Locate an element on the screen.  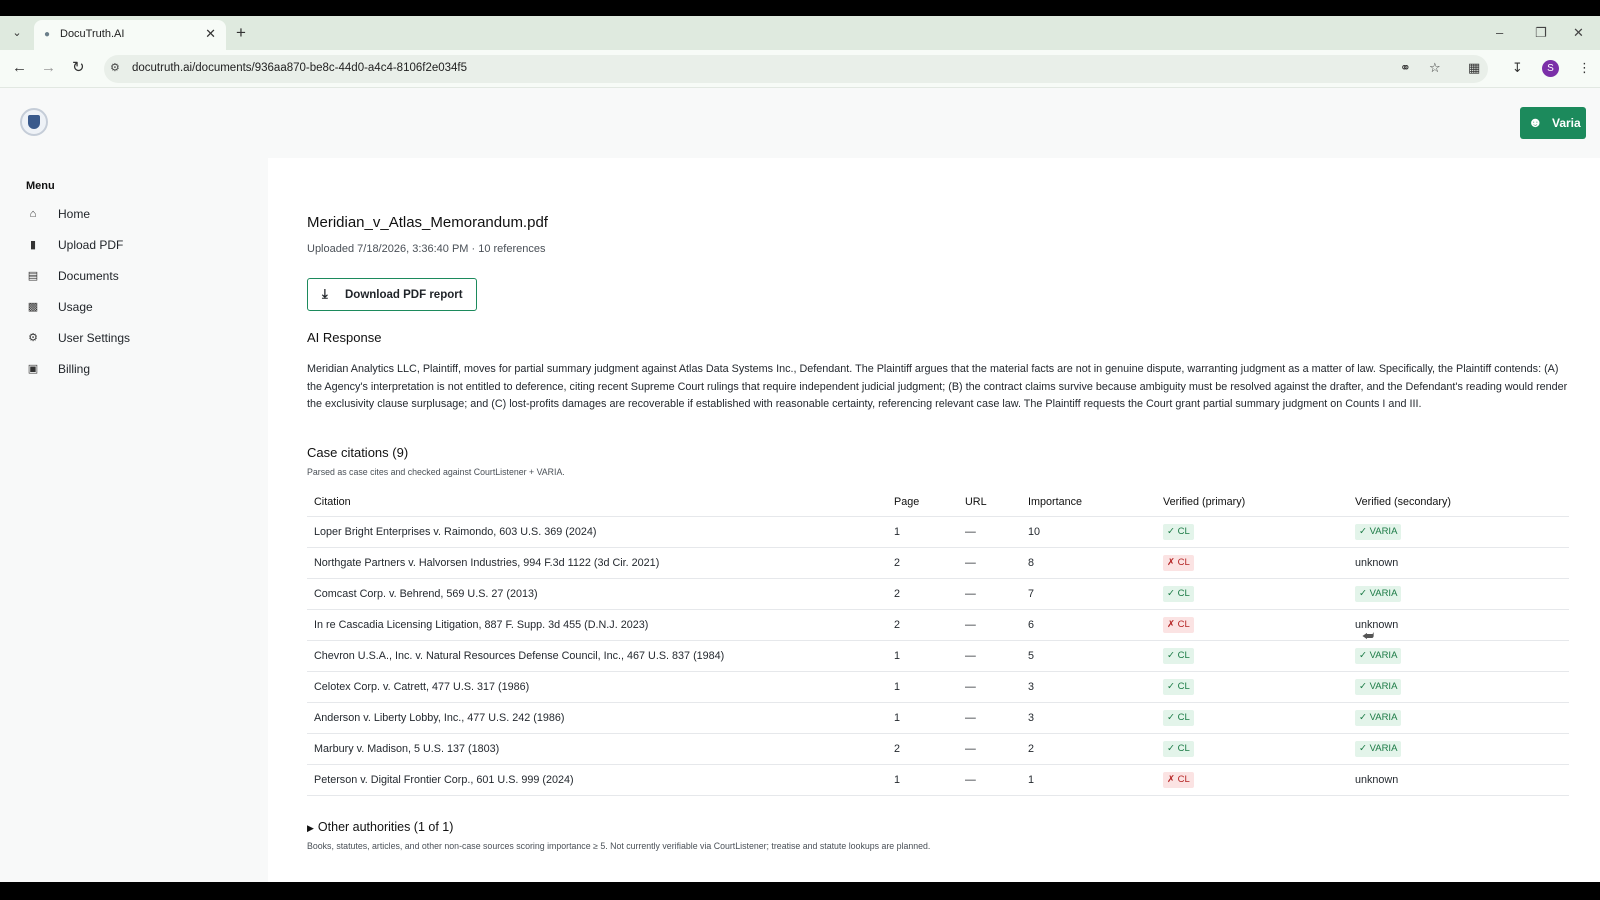
column-header-verified-primary: Verified (primary) is located at coordinates (1252, 503).